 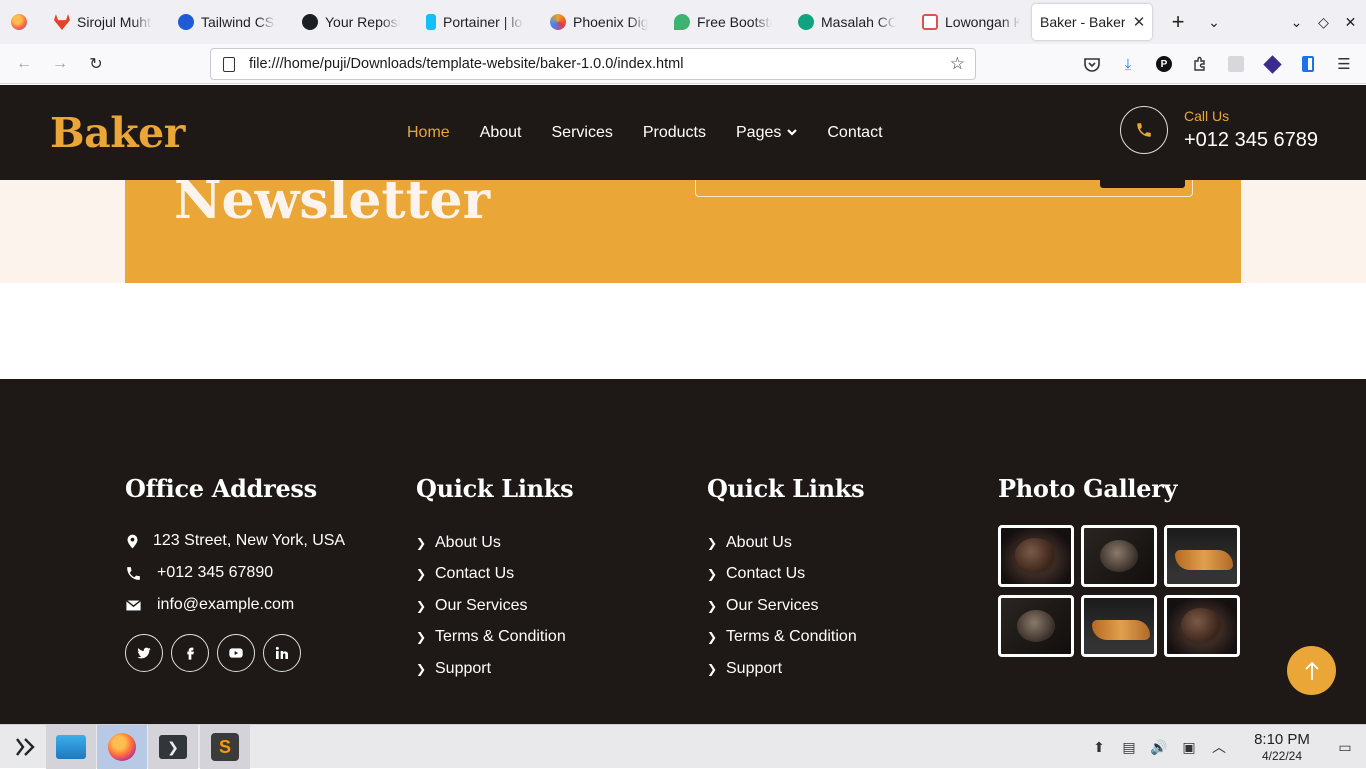 What do you see at coordinates (71, 747) in the screenshot?
I see `taskbar-file-manager` at bounding box center [71, 747].